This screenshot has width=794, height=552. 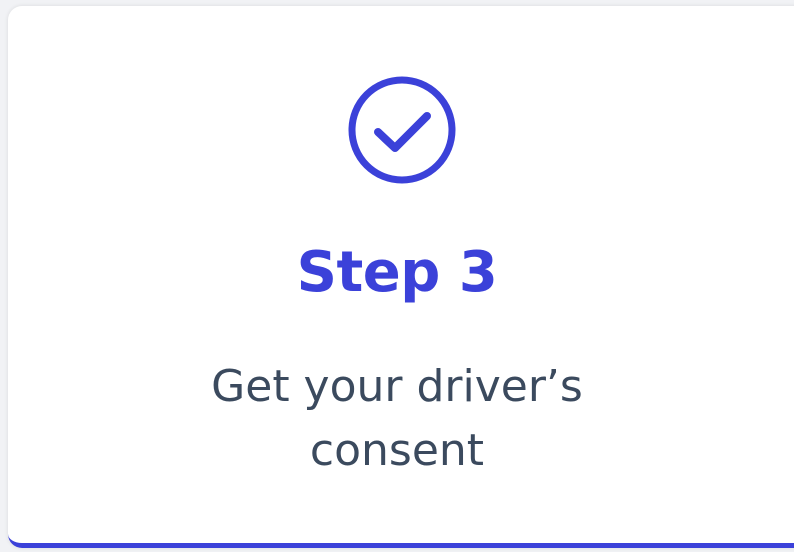 I want to click on step-title: Step 3, so click(x=397, y=272).